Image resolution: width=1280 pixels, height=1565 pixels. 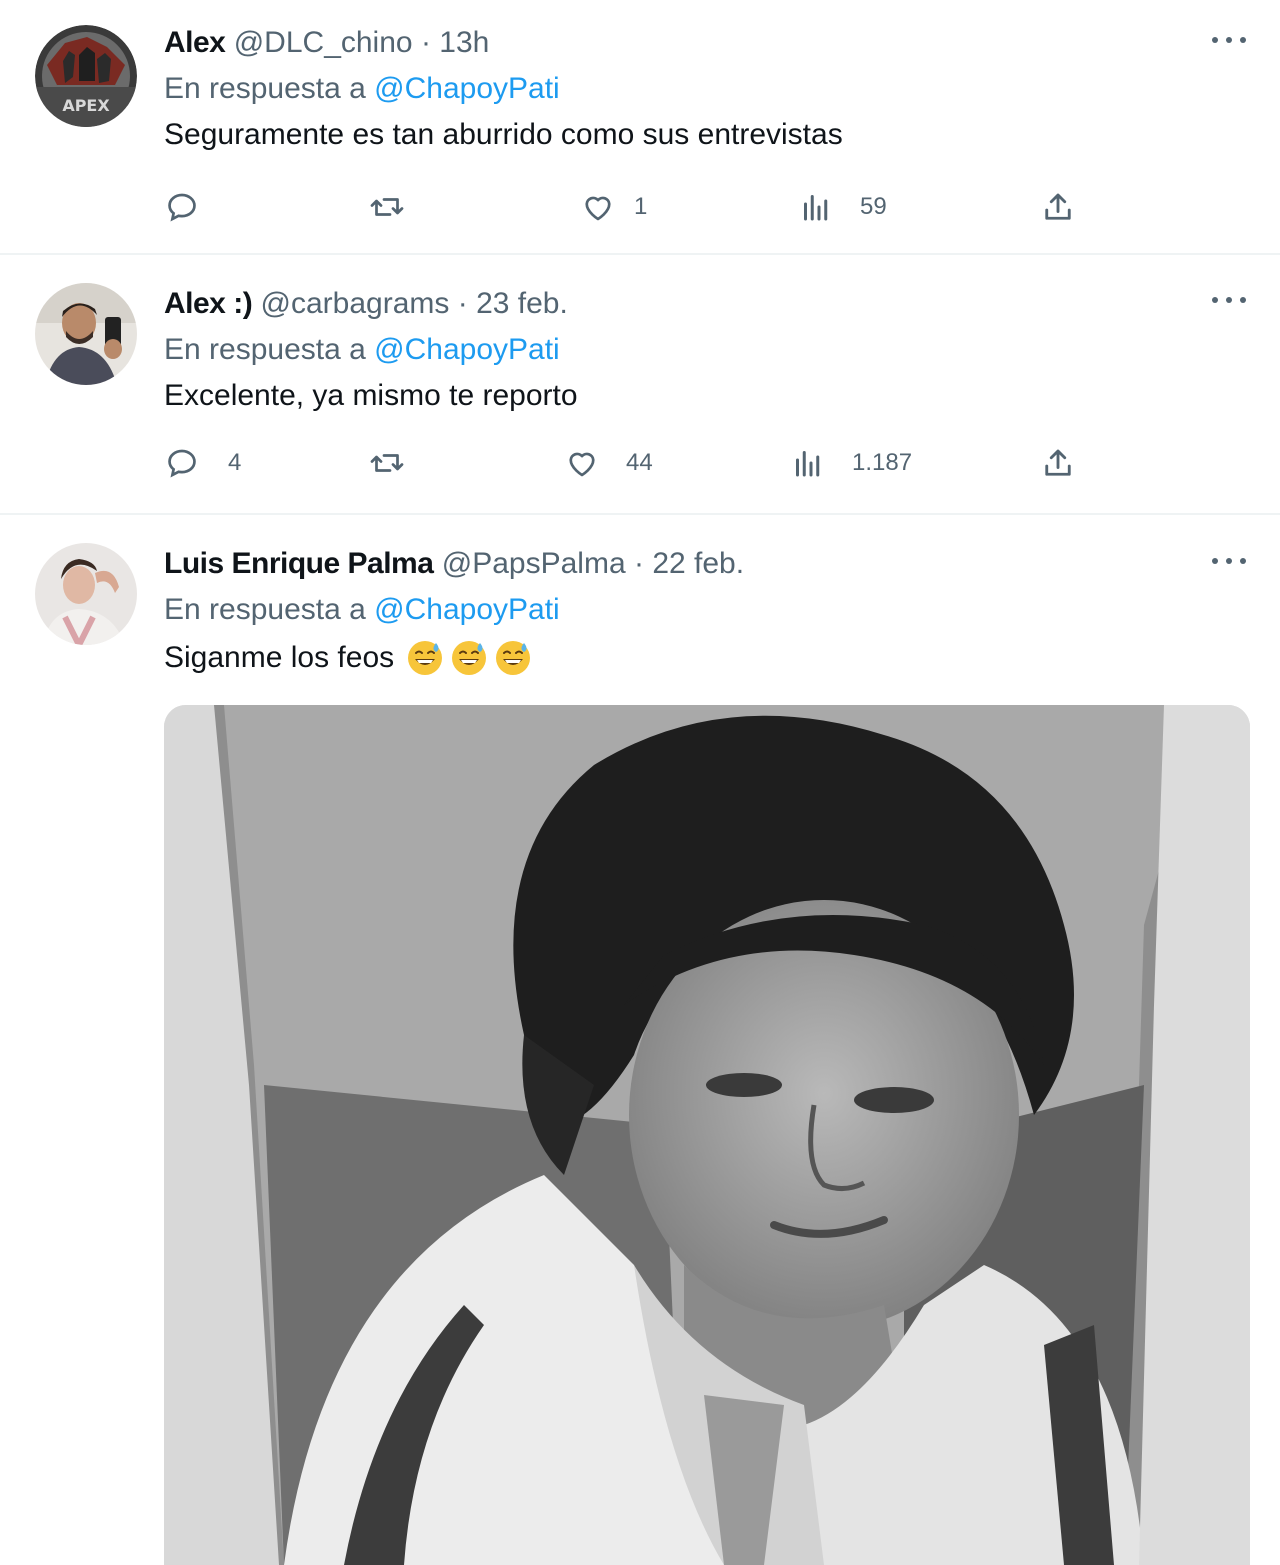 I want to click on reply-button, so click(x=196, y=207).